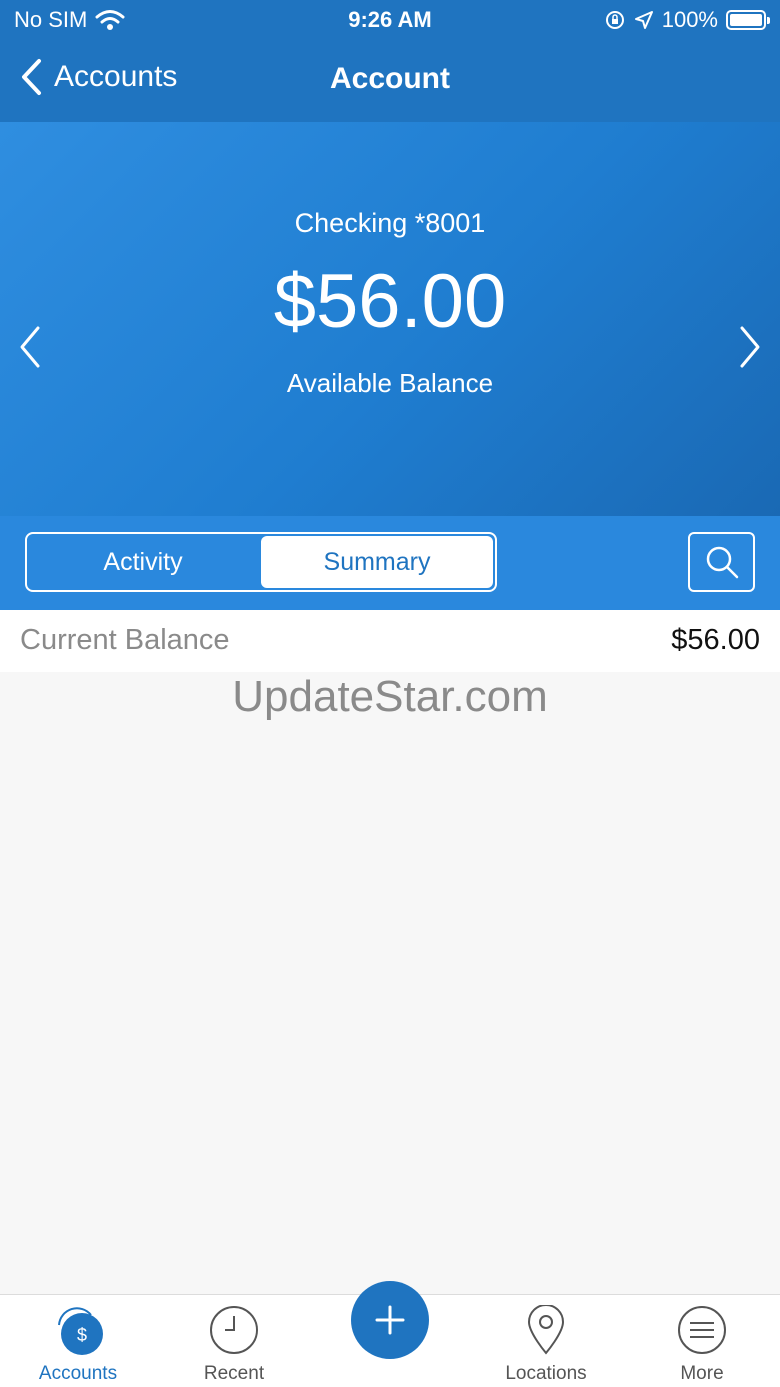 This screenshot has height=1387, width=780. I want to click on tab-accounts: $ Accounts, so click(78, 1341).